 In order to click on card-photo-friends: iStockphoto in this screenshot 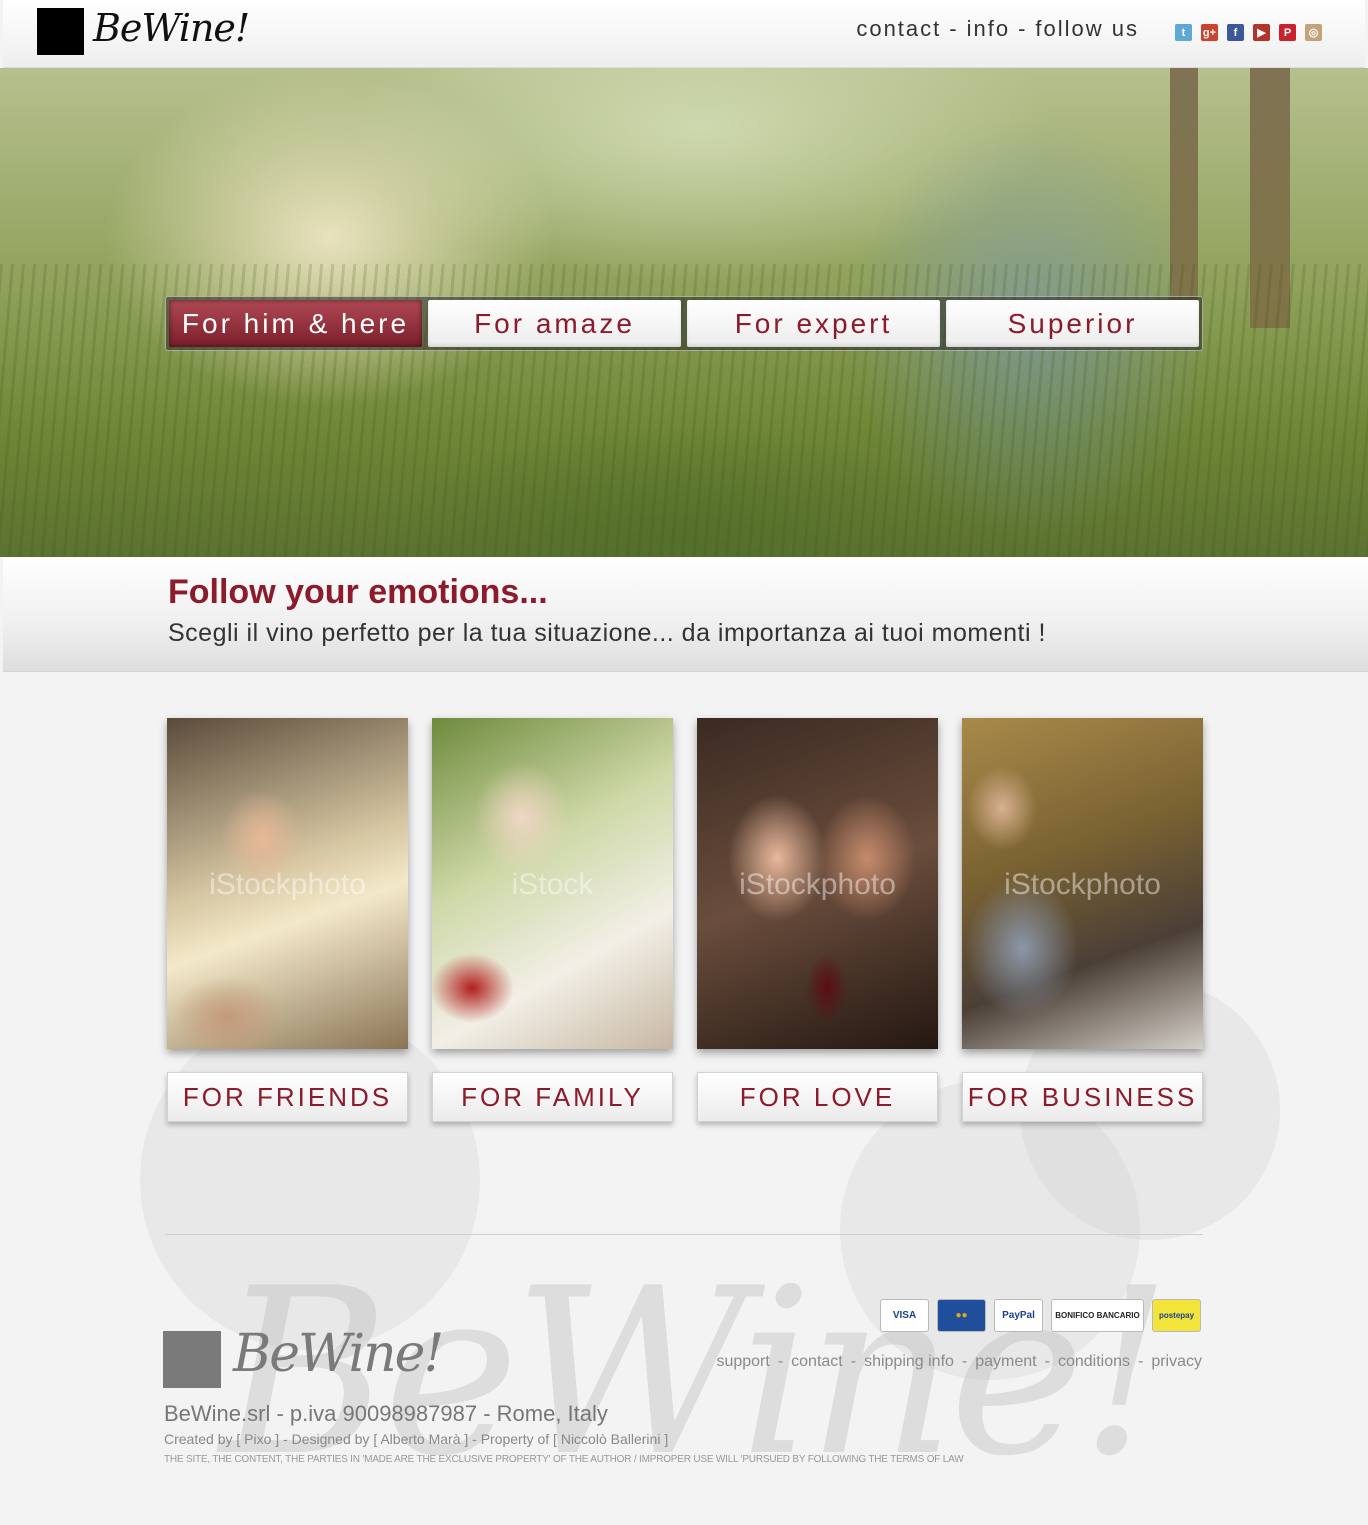, I will do `click(287, 883)`.